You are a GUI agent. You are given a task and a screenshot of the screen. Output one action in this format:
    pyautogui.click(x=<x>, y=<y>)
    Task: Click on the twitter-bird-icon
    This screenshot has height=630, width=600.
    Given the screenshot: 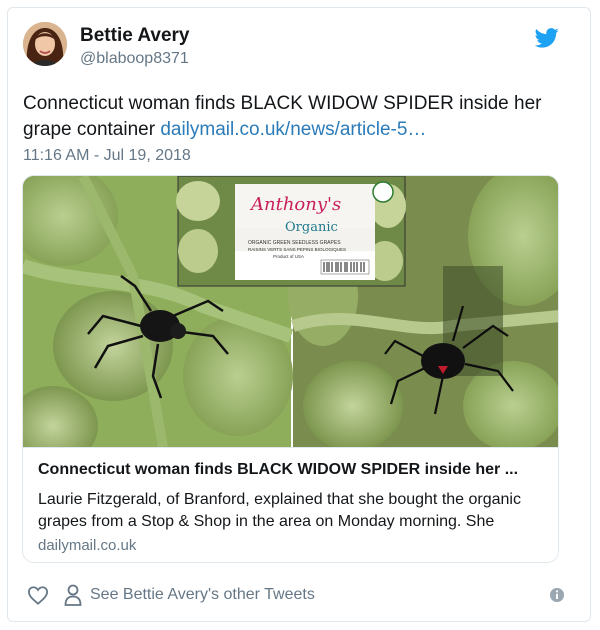 What is the action you would take?
    pyautogui.click(x=547, y=38)
    